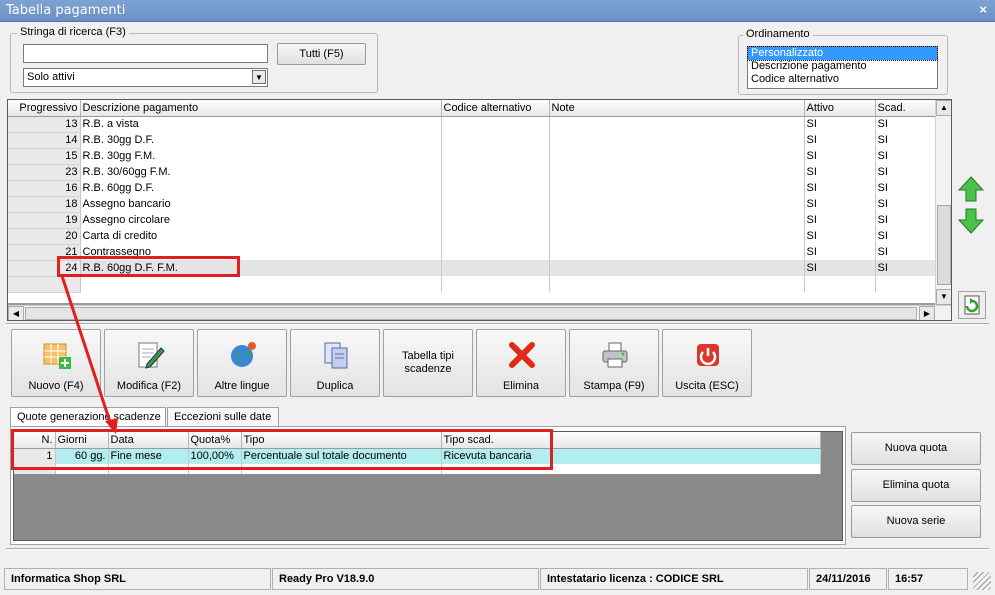  I want to click on tab-date-exceptions: Eccezioni sulle date, so click(223, 416).